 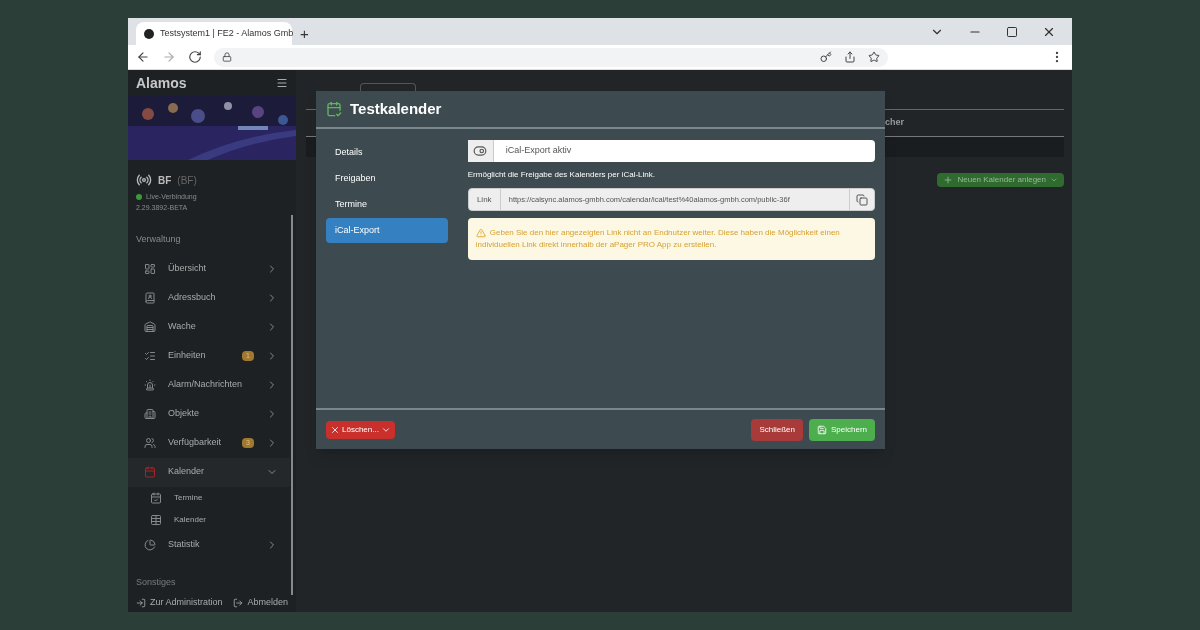 What do you see at coordinates (150, 298) in the screenshot?
I see `address-book-icon` at bounding box center [150, 298].